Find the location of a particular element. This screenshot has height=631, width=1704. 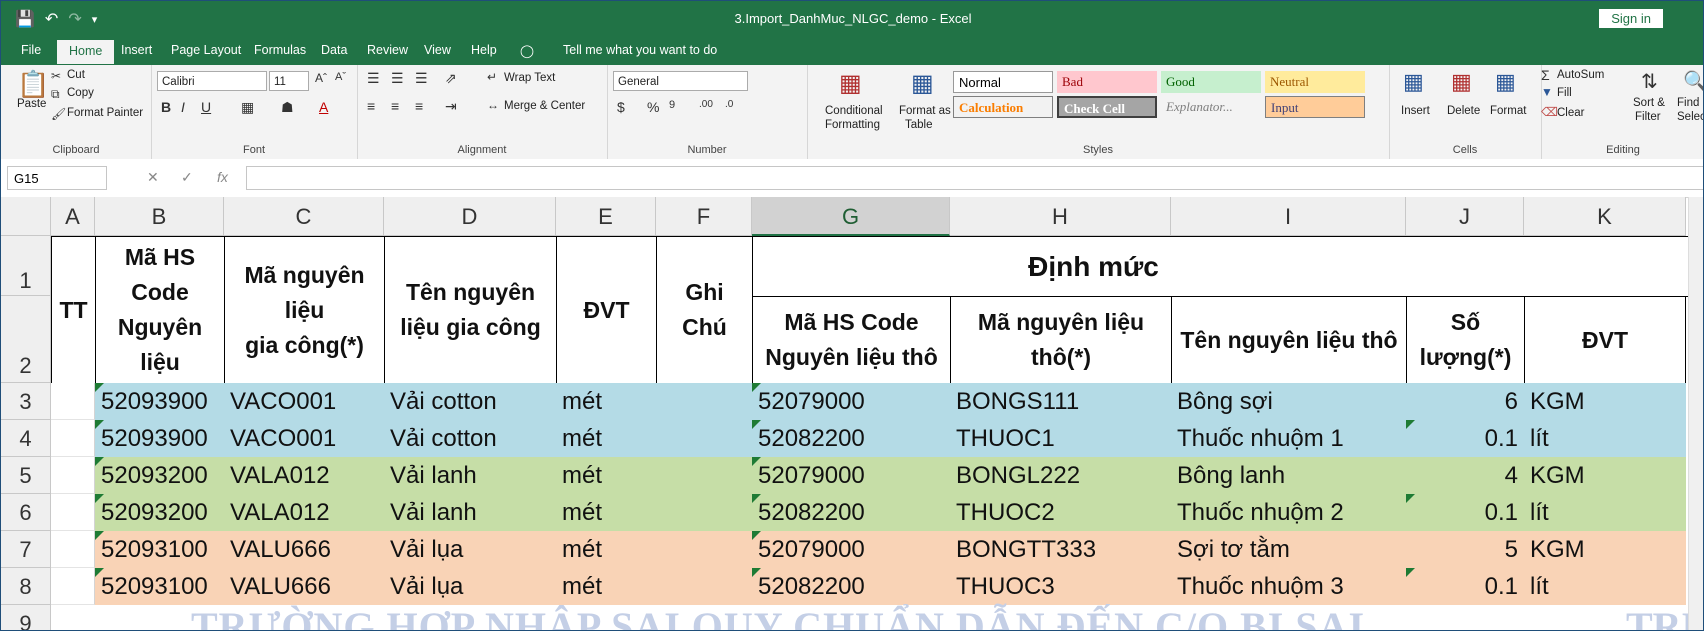

ma-nguyen-lieu-cell: VALU666 is located at coordinates (304, 586).